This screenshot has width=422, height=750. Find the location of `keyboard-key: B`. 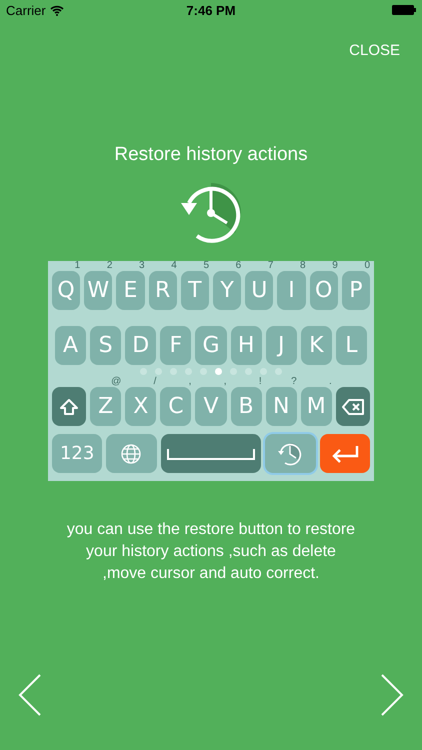

keyboard-key: B is located at coordinates (246, 406).